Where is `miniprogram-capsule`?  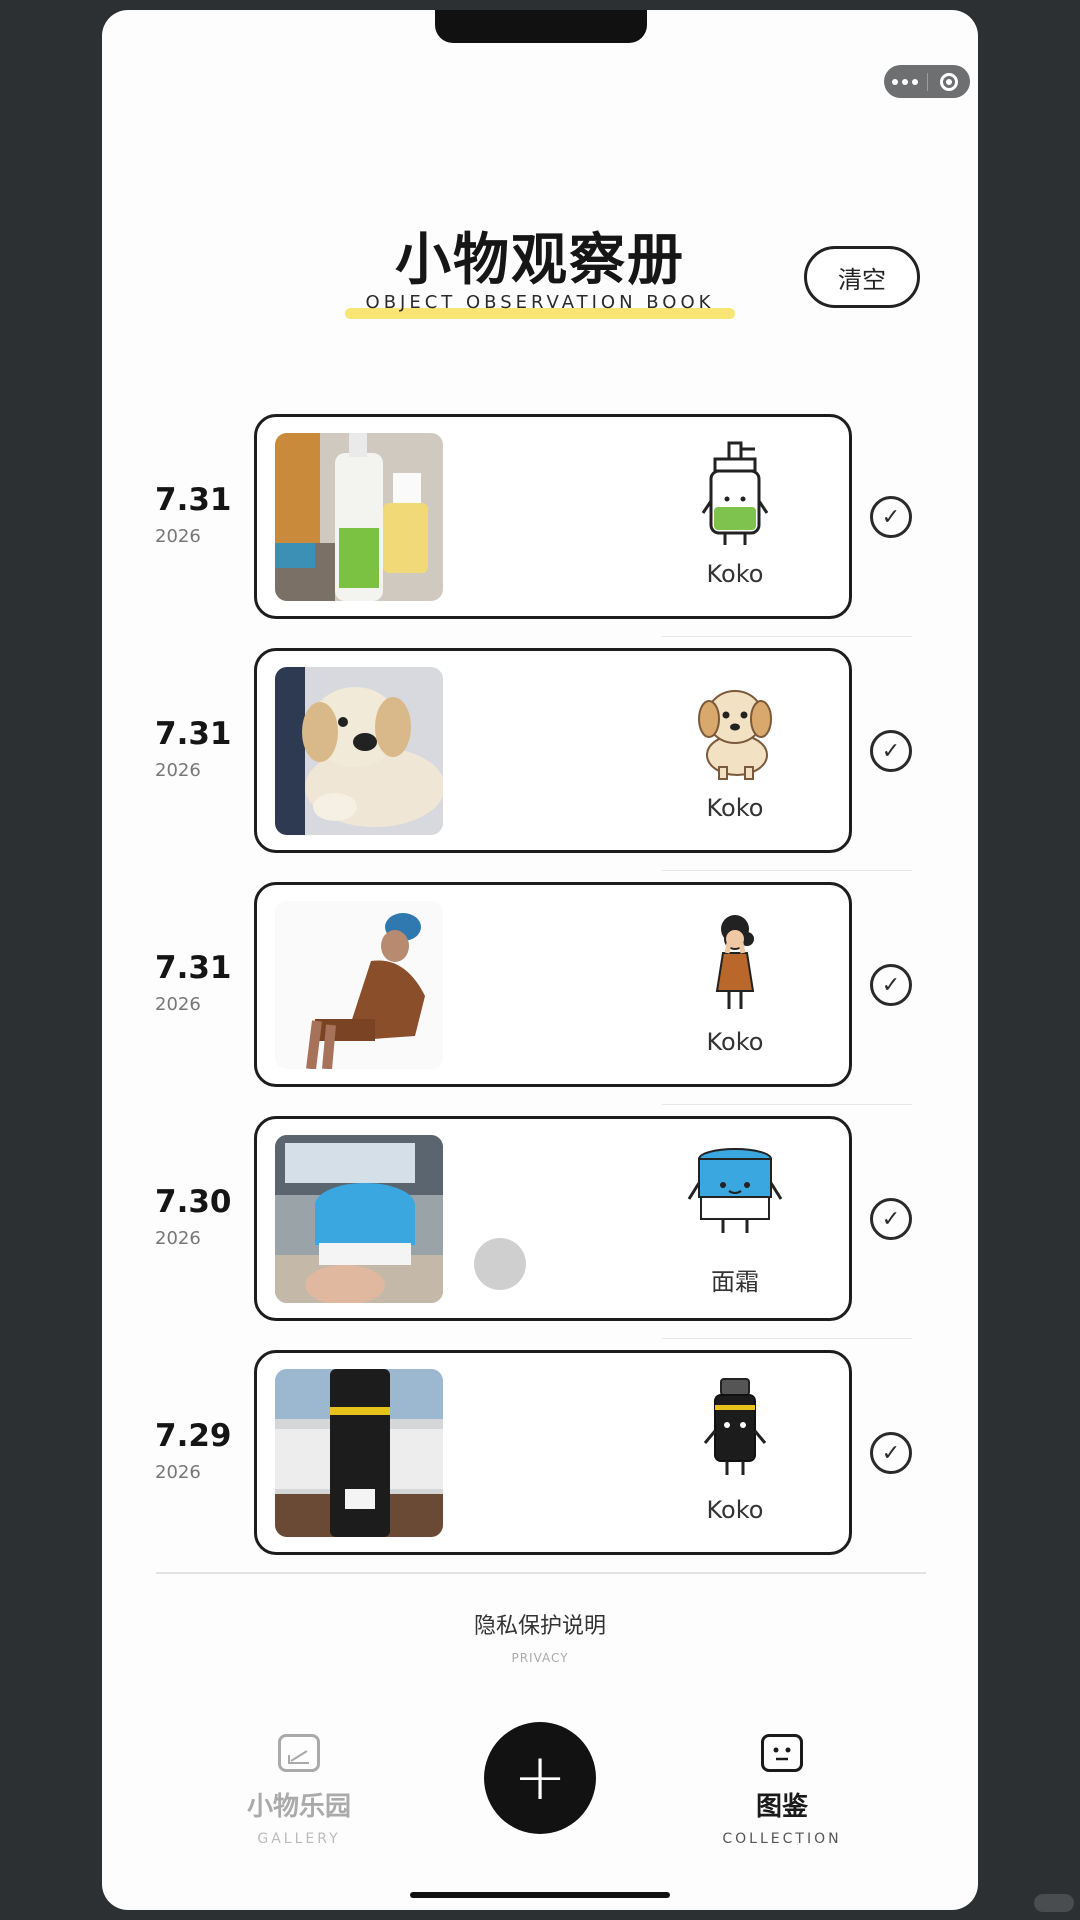
miniprogram-capsule is located at coordinates (927, 81).